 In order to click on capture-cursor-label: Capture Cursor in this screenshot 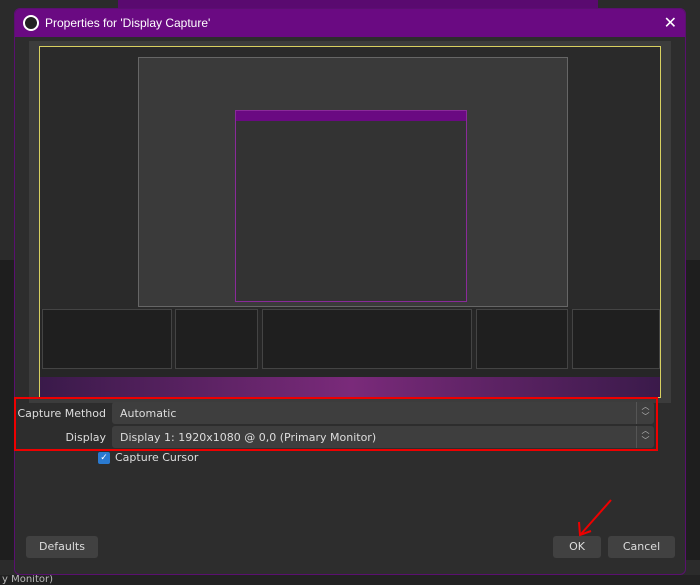, I will do `click(157, 457)`.